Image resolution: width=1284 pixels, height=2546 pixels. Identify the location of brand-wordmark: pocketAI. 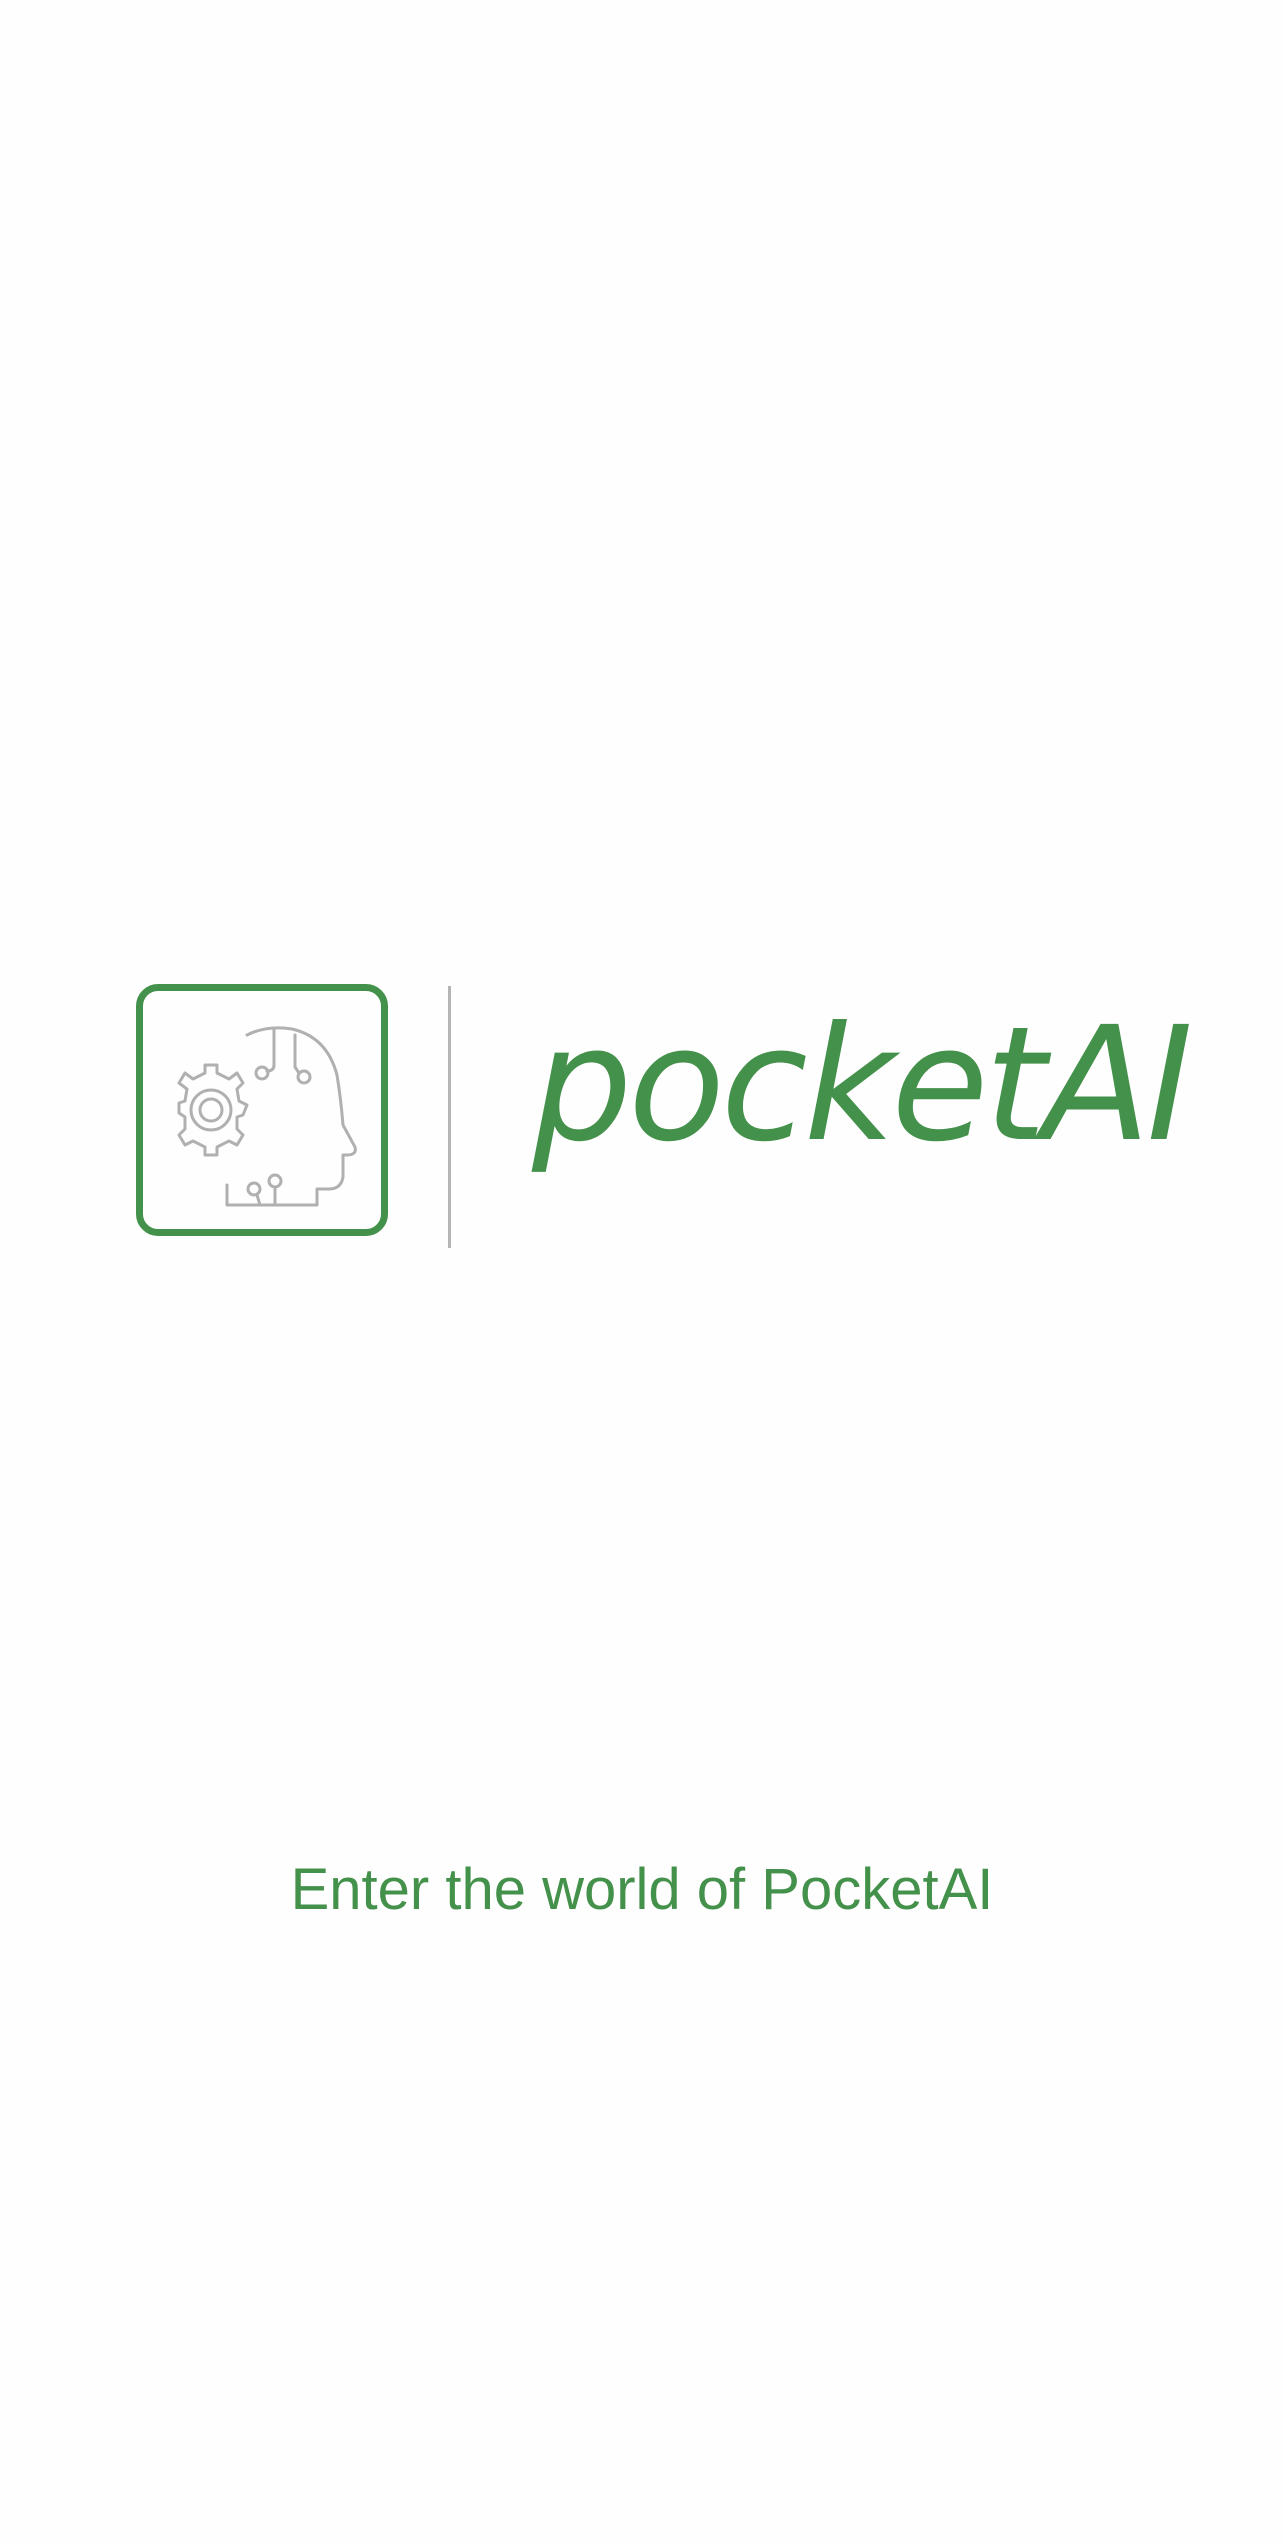
(862, 1085).